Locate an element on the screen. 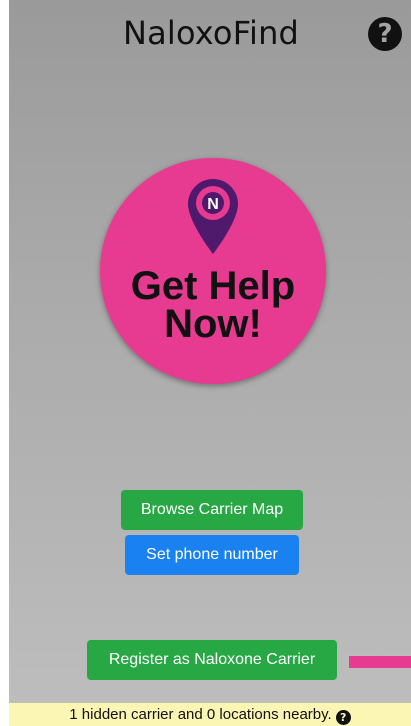  app-title: NaloxoFind is located at coordinates (211, 33).